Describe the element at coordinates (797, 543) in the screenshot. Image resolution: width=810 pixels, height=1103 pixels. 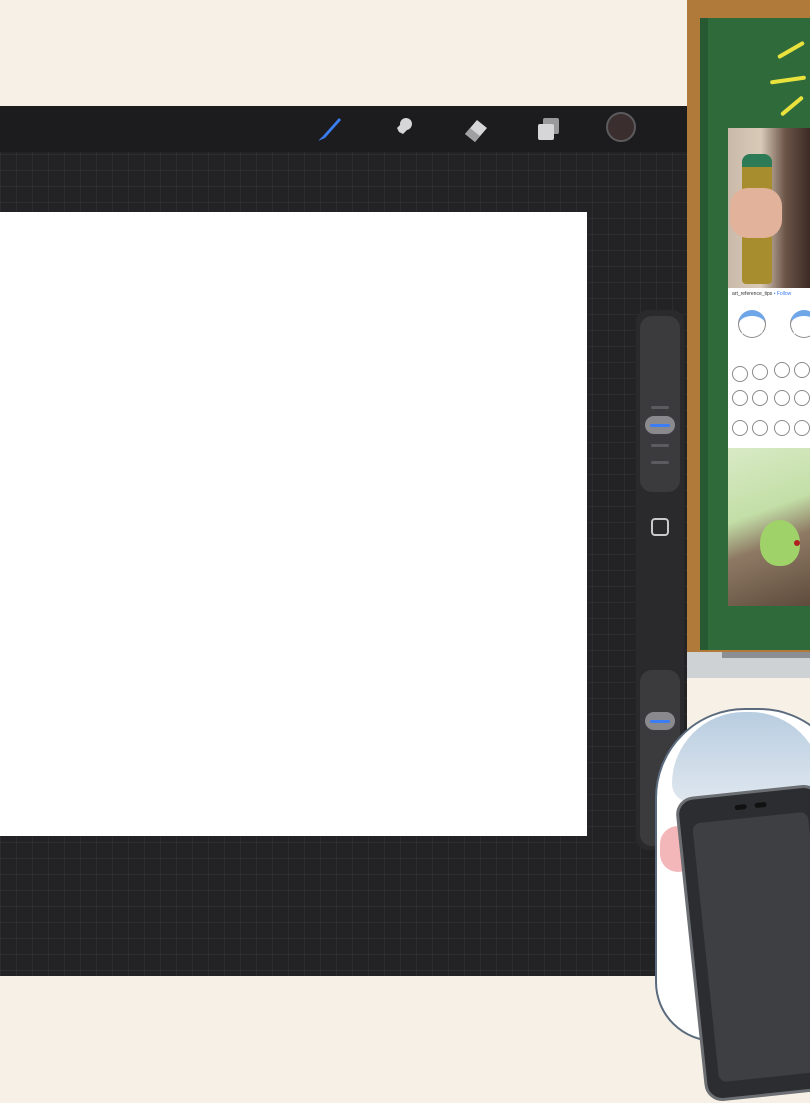
I see `bird-eye` at that location.